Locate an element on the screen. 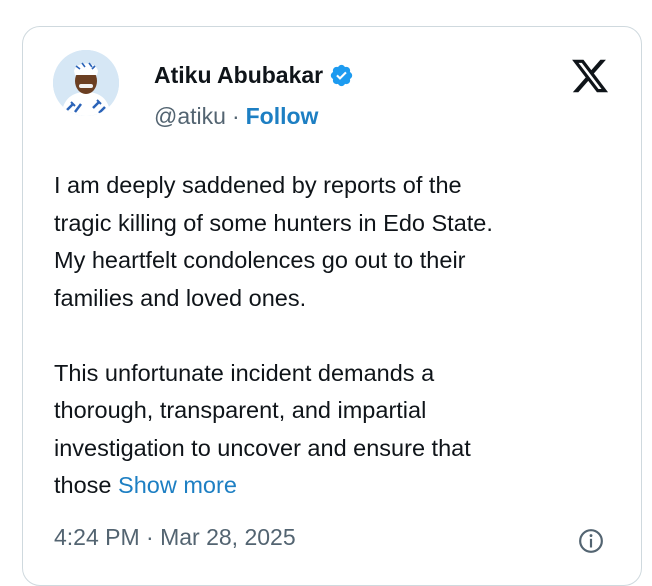 This screenshot has height=586, width=652. verified-badge-icon is located at coordinates (341, 75).